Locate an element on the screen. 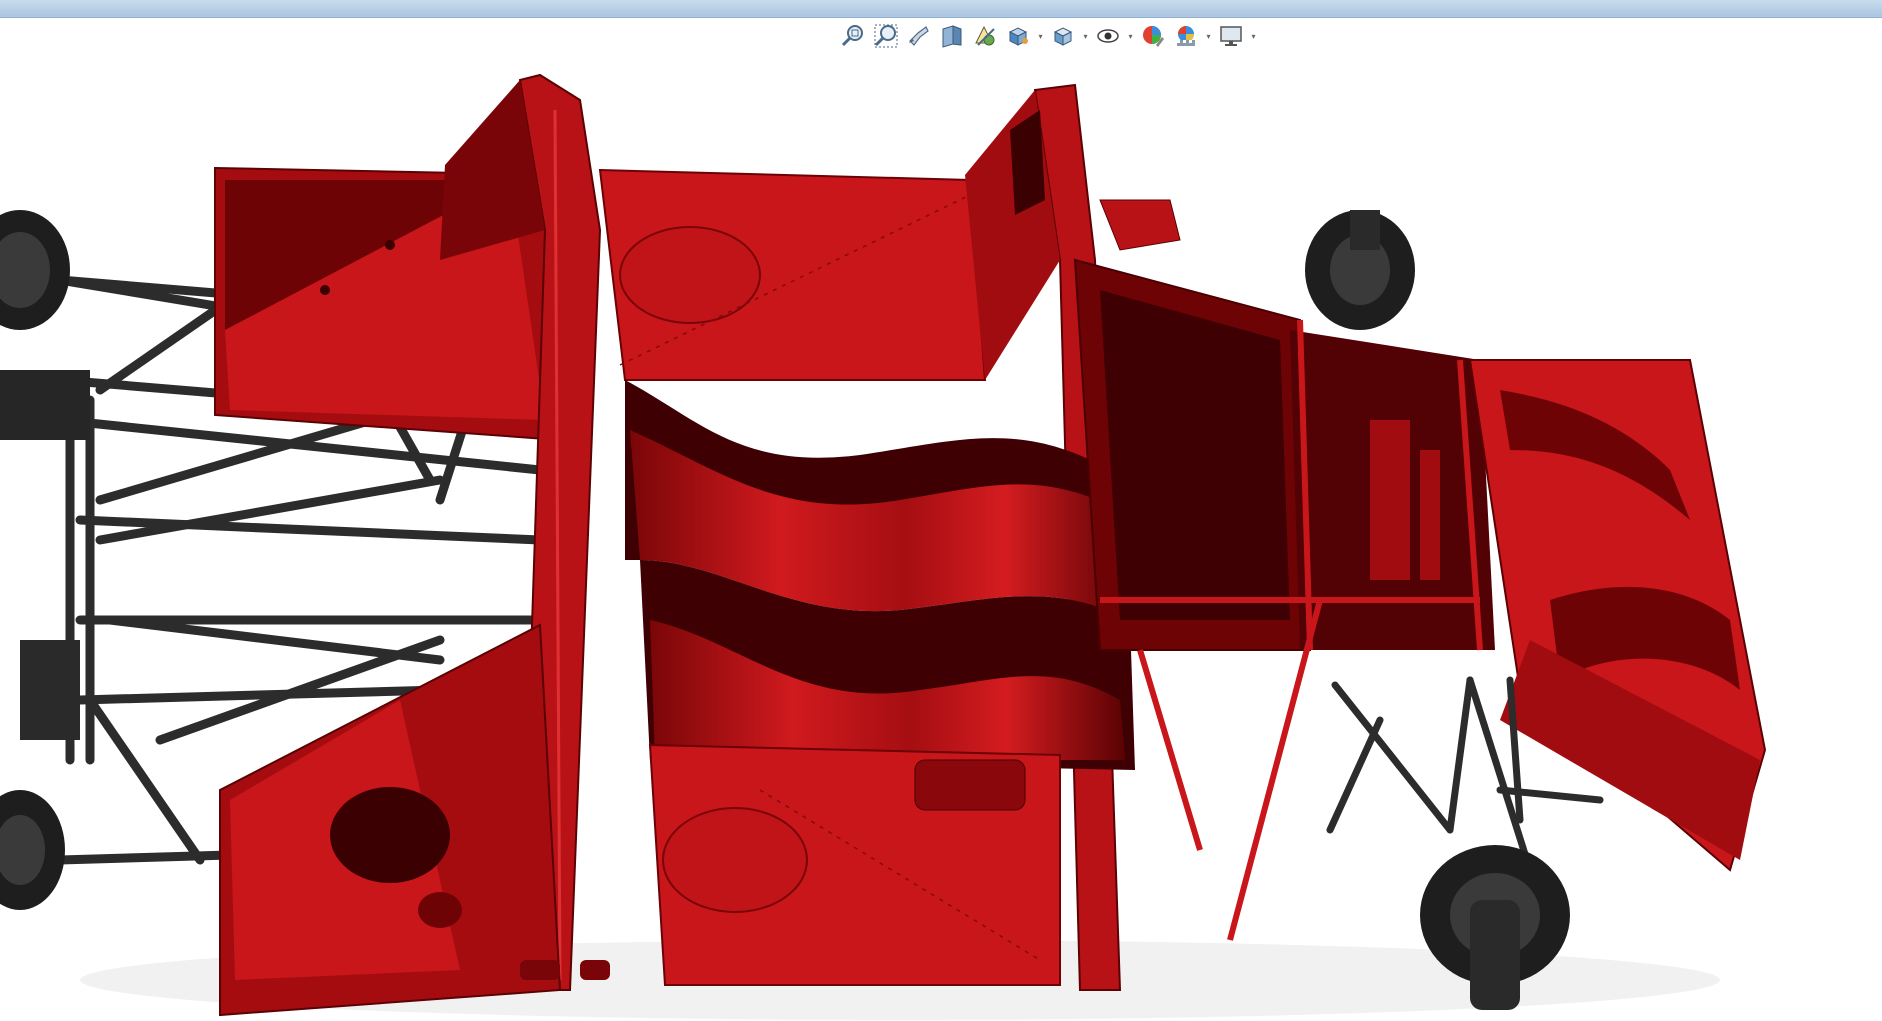 Image resolution: width=1882 pixels, height=1021 pixels. display-style-icon is located at coordinates (1063, 36).